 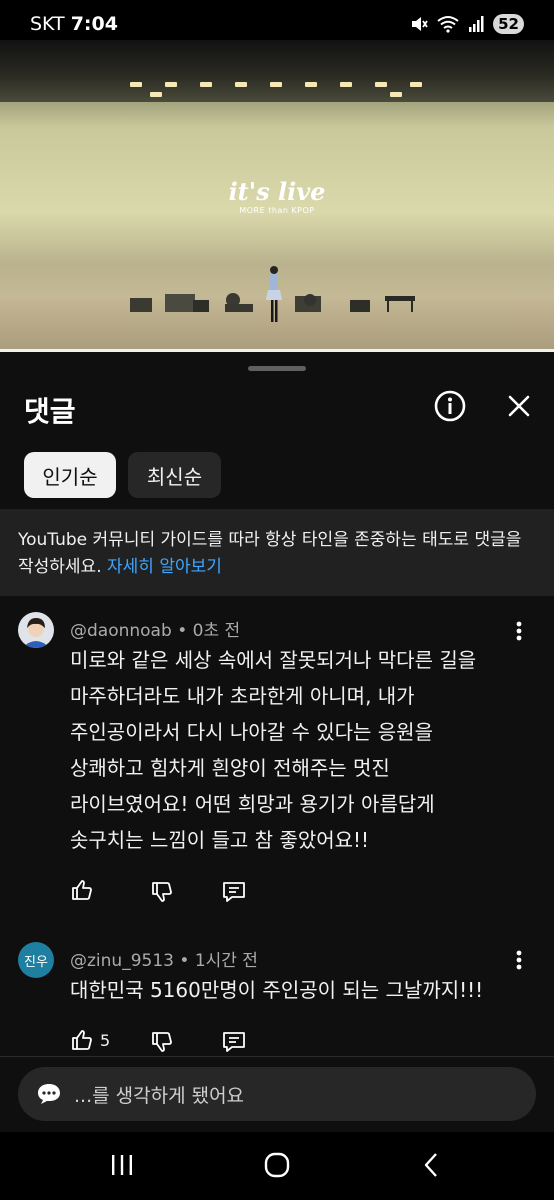 What do you see at coordinates (50, 411) in the screenshot?
I see `comments-title: 댓글` at bounding box center [50, 411].